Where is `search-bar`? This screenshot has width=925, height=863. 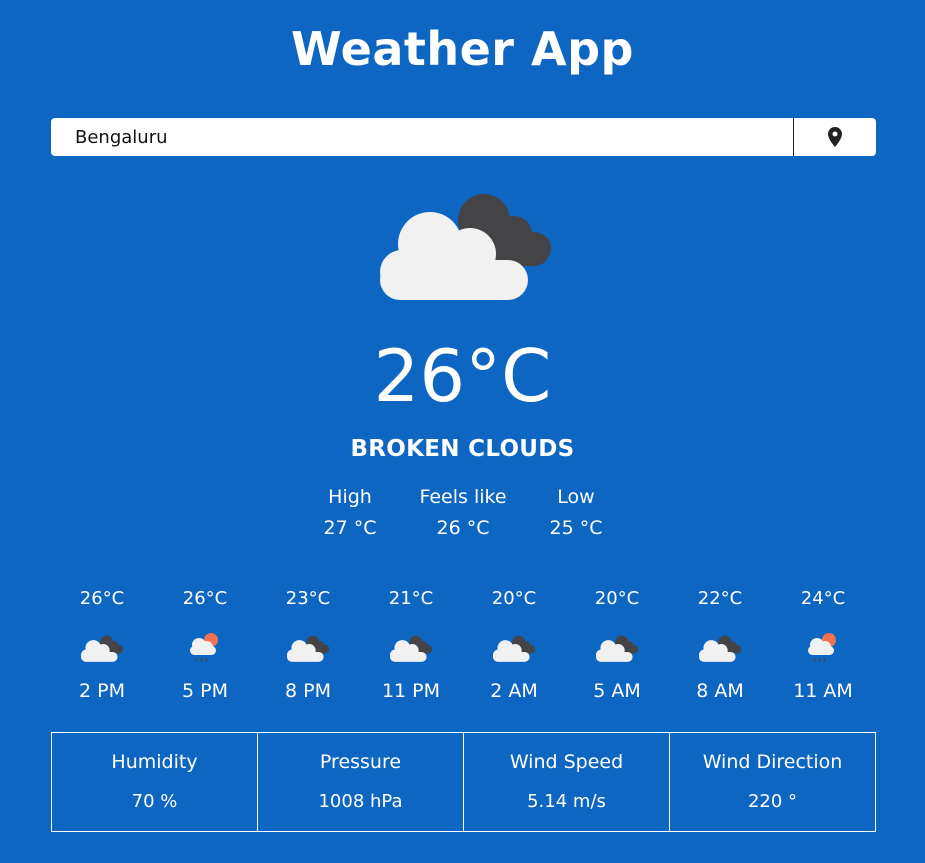 search-bar is located at coordinates (463, 137).